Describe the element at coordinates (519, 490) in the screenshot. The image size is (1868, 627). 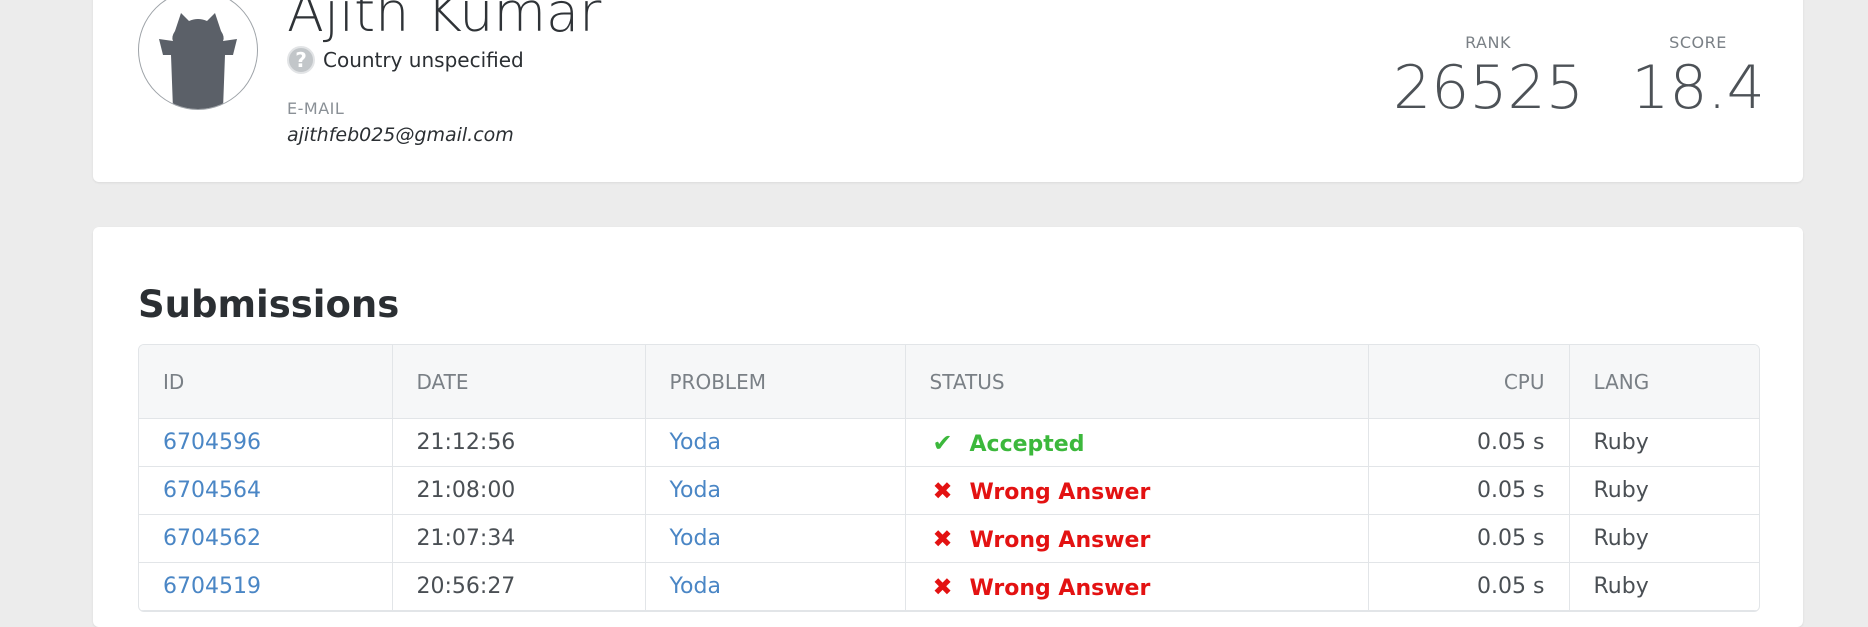
I see `submission-date: 21:08:00` at that location.